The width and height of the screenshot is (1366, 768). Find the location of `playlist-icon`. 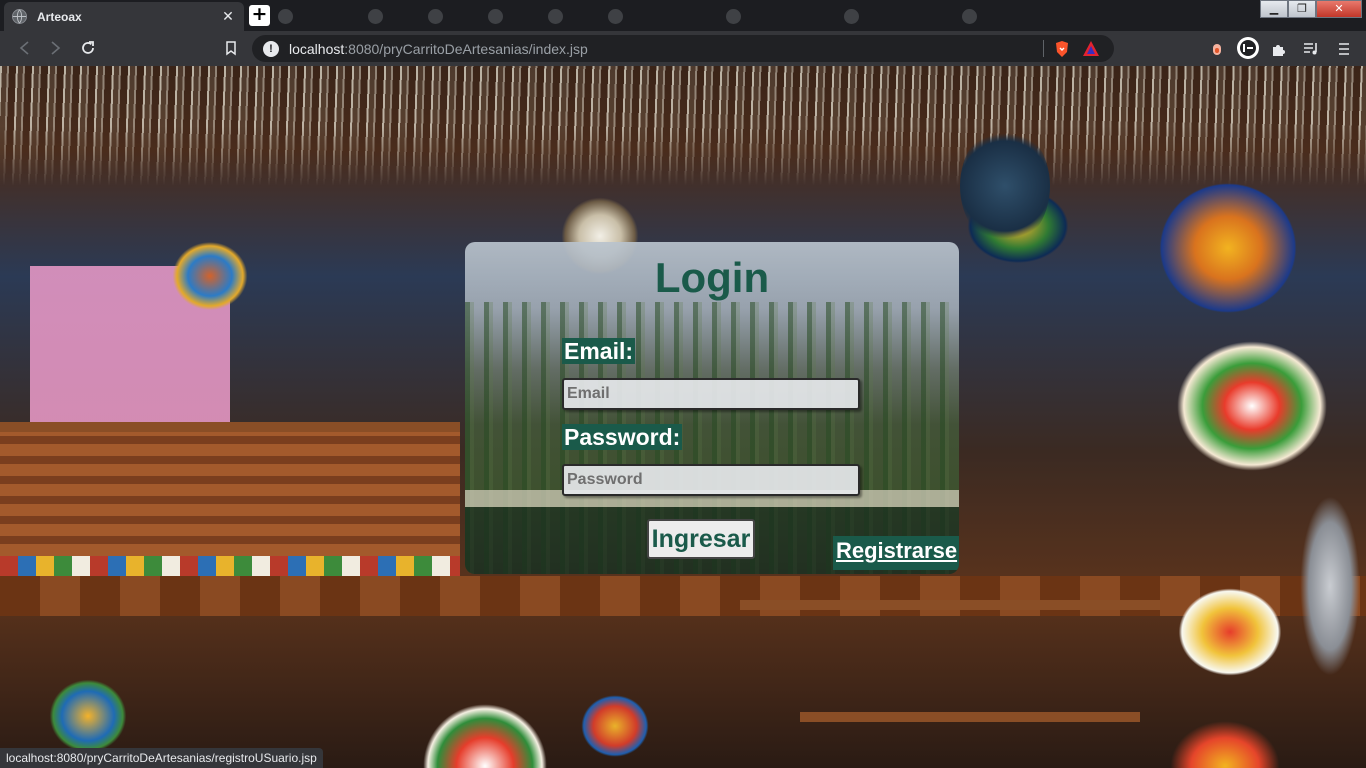

playlist-icon is located at coordinates (1311, 49).